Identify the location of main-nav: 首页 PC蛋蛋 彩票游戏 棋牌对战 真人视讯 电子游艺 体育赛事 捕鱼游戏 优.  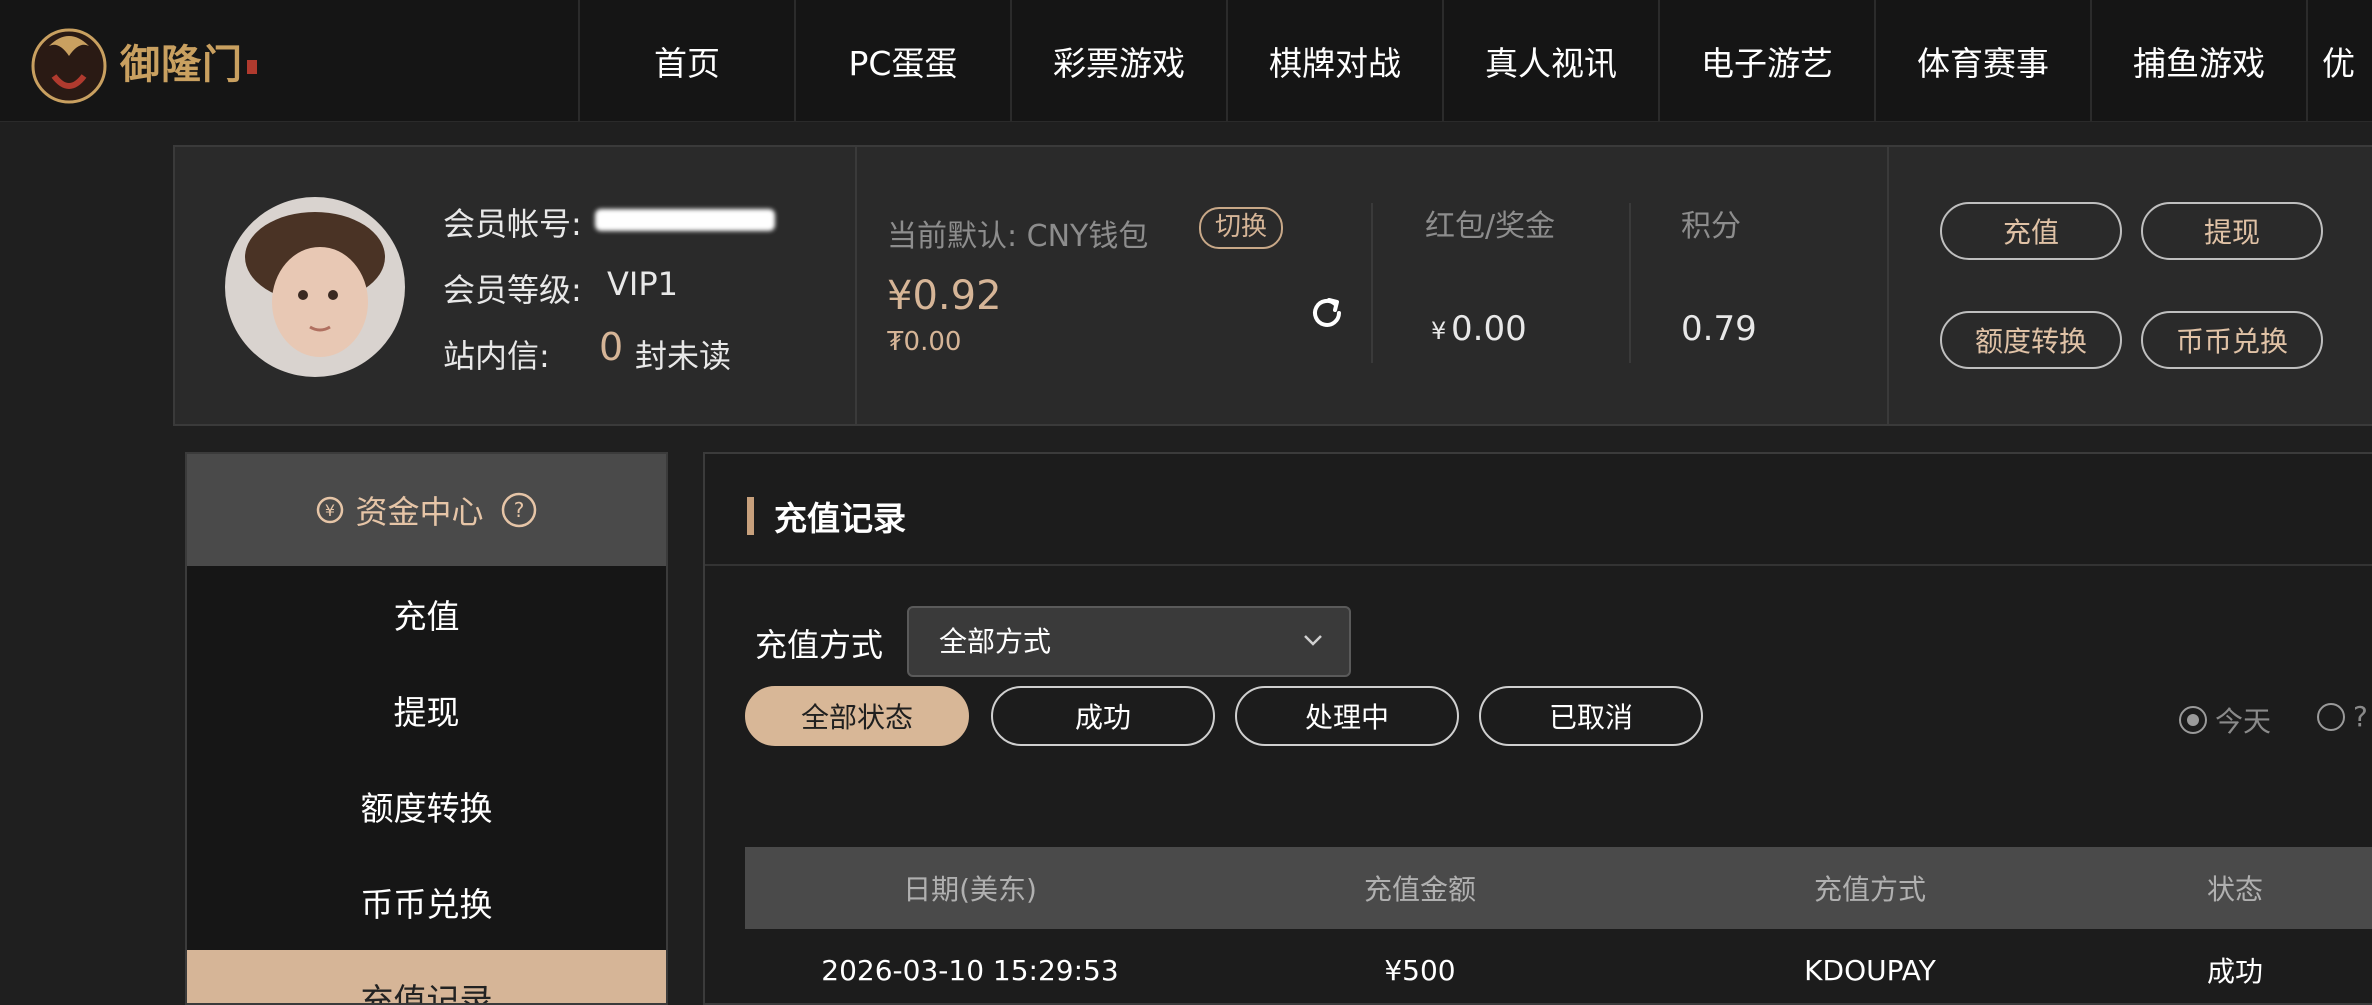
(1472, 60).